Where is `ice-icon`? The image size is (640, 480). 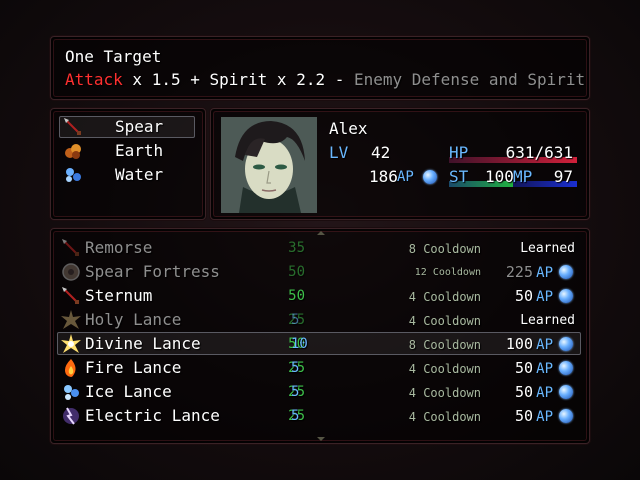 ice-icon is located at coordinates (71, 392).